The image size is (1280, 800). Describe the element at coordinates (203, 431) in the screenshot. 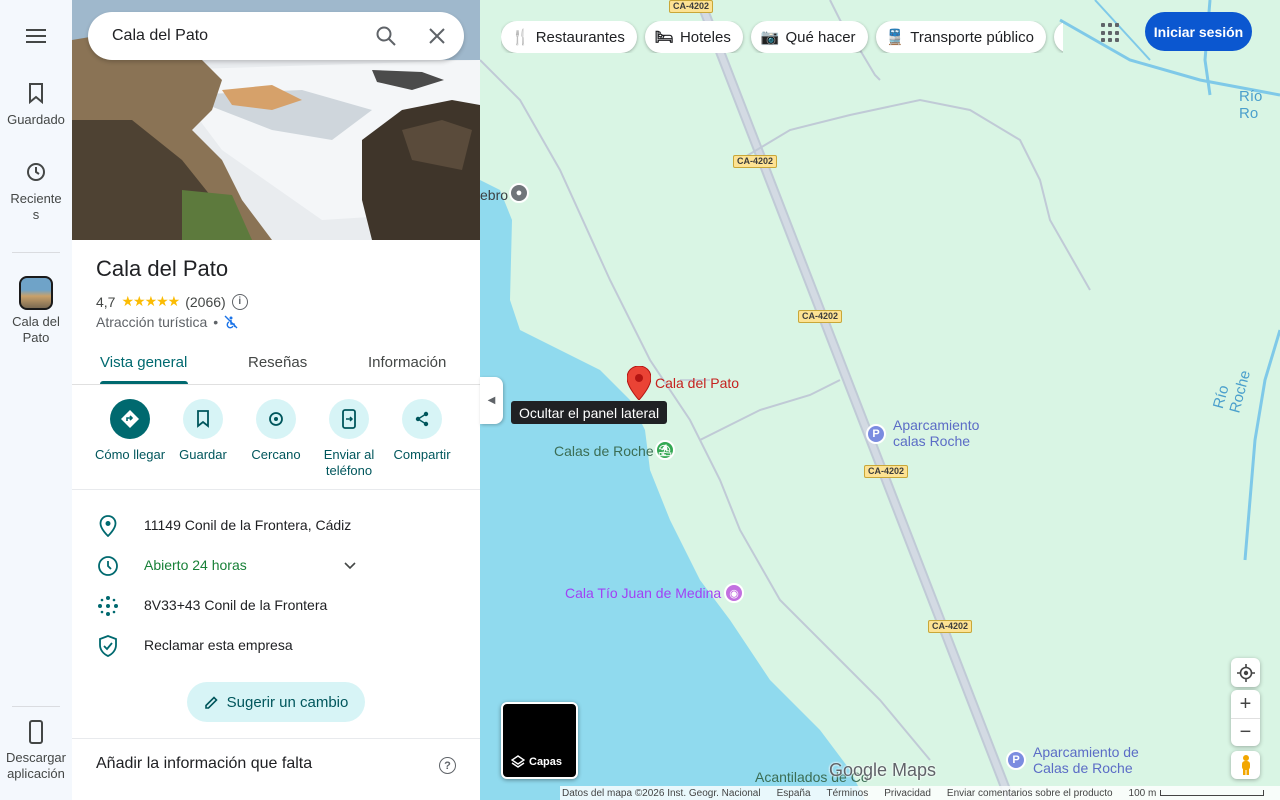

I see `save-button: Guardar` at that location.